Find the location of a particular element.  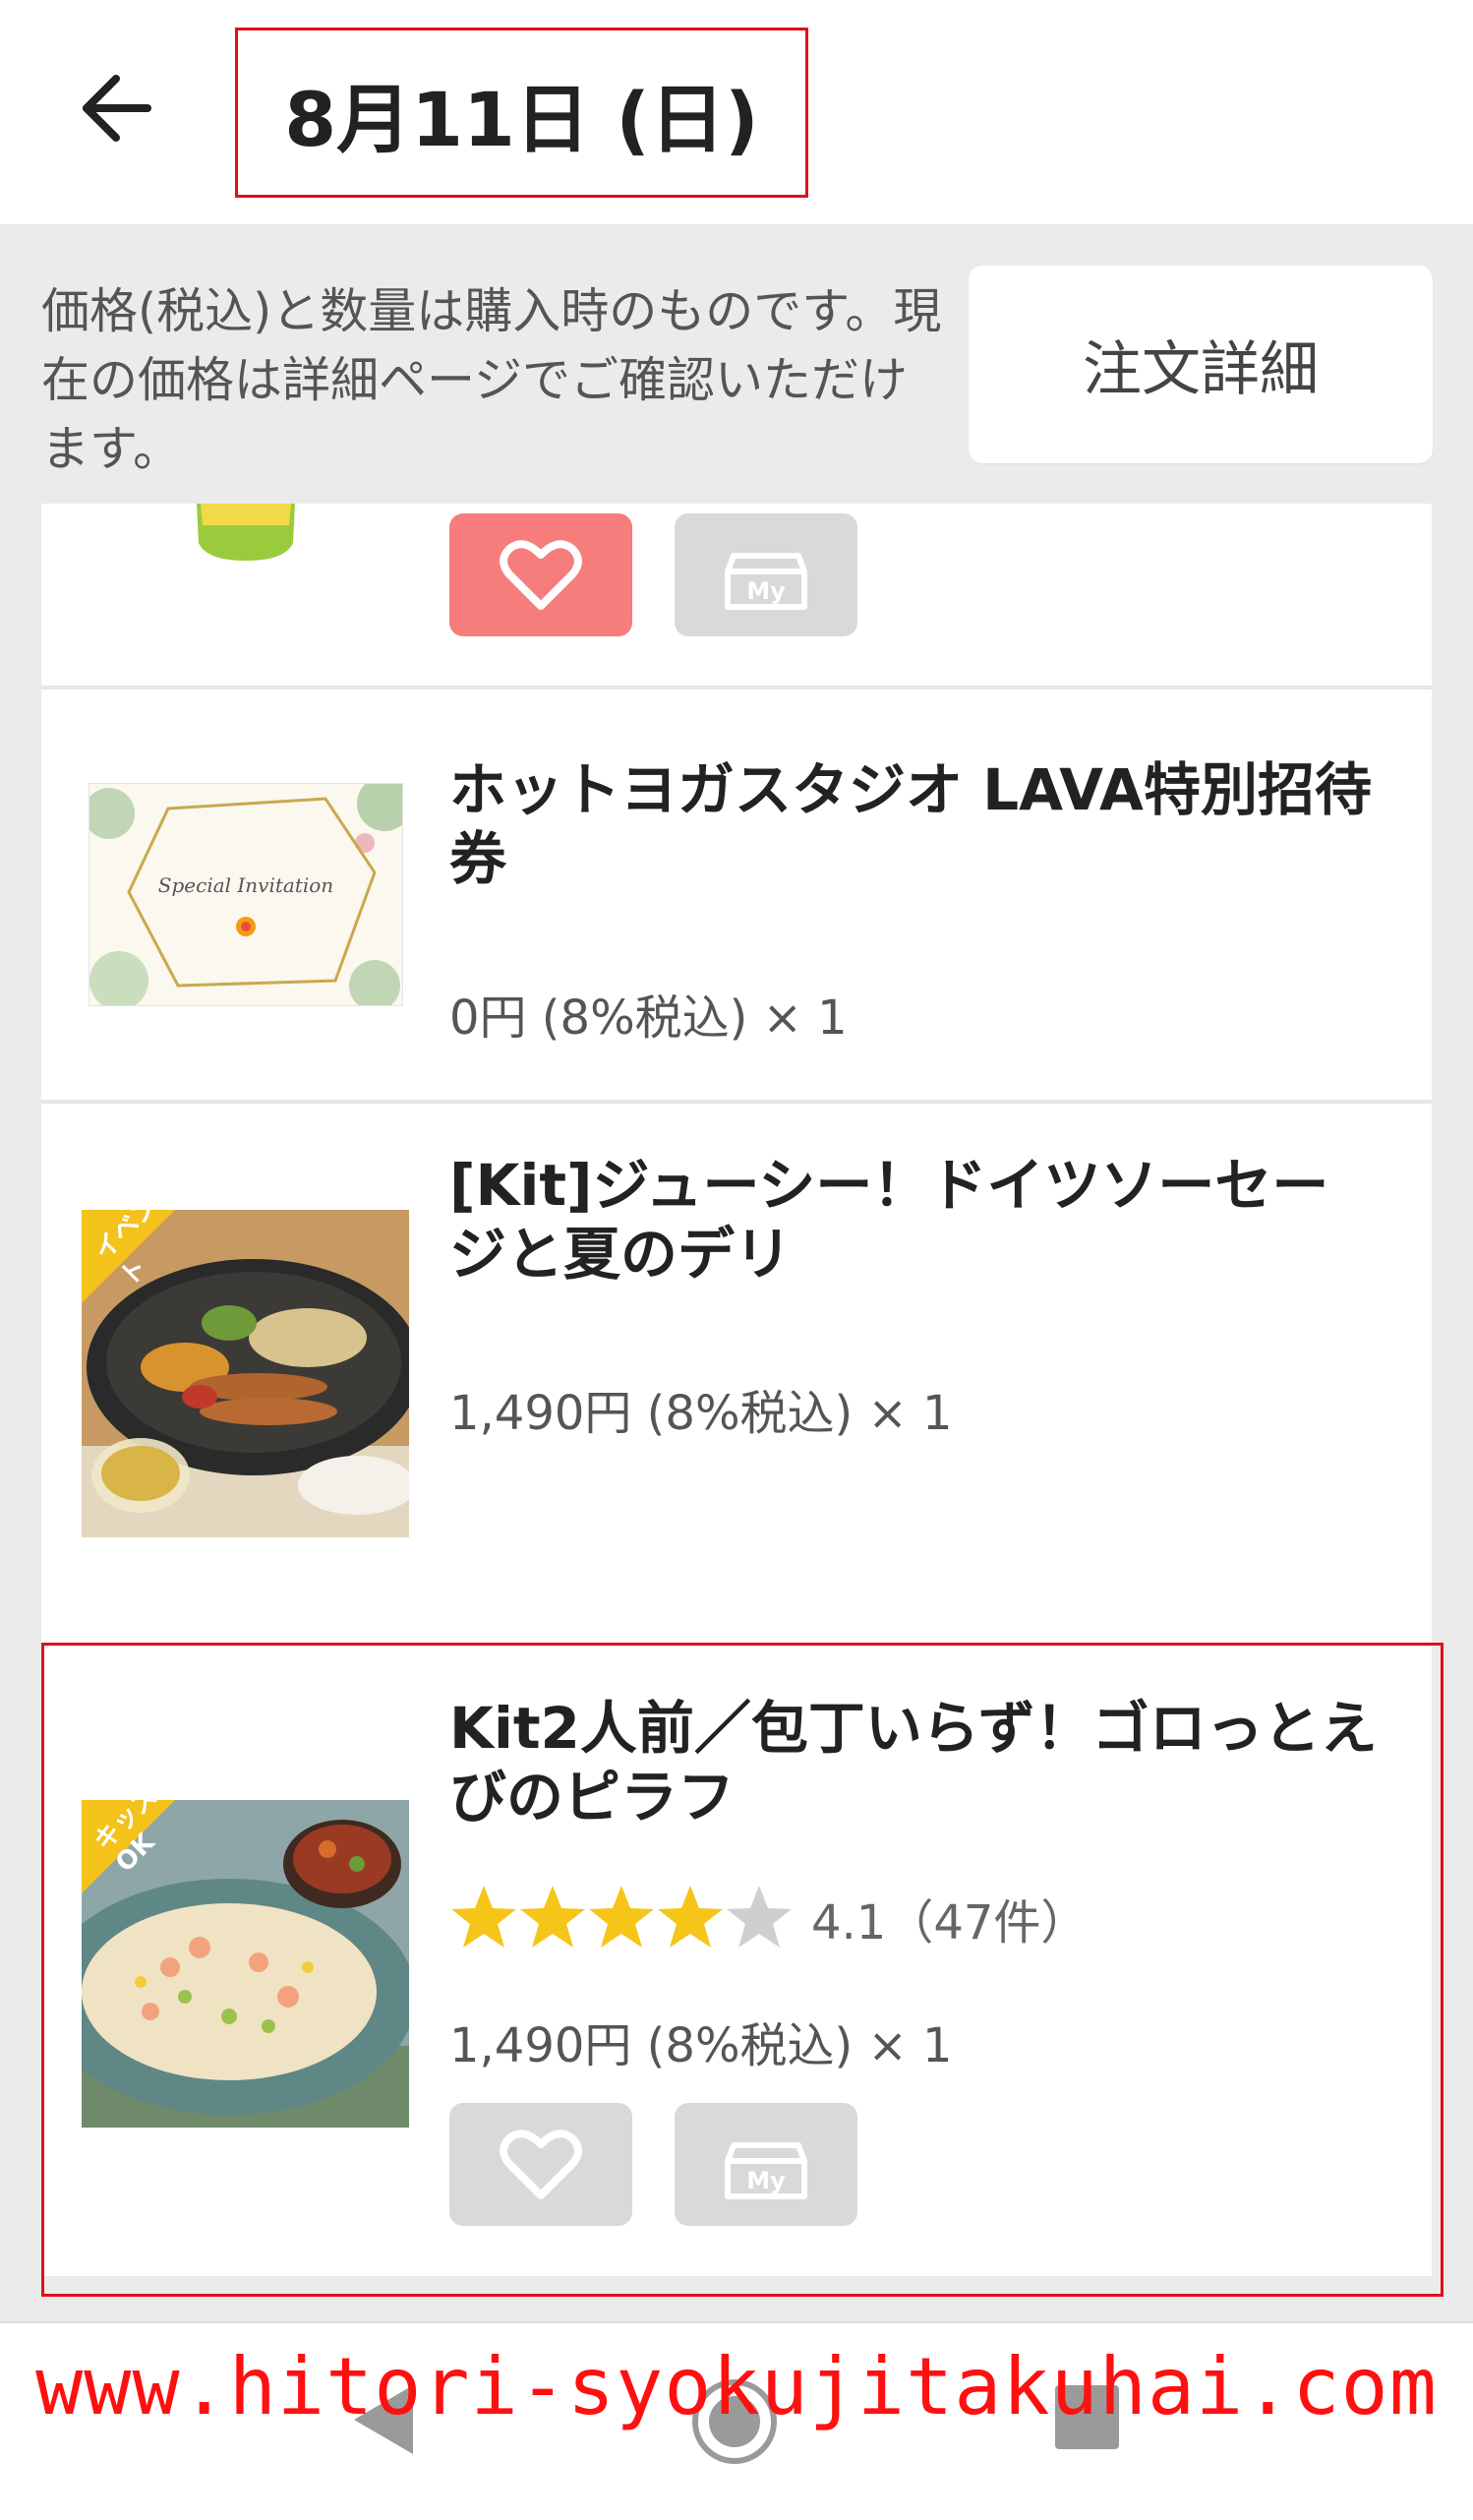

favorite-button is located at coordinates (540, 574).